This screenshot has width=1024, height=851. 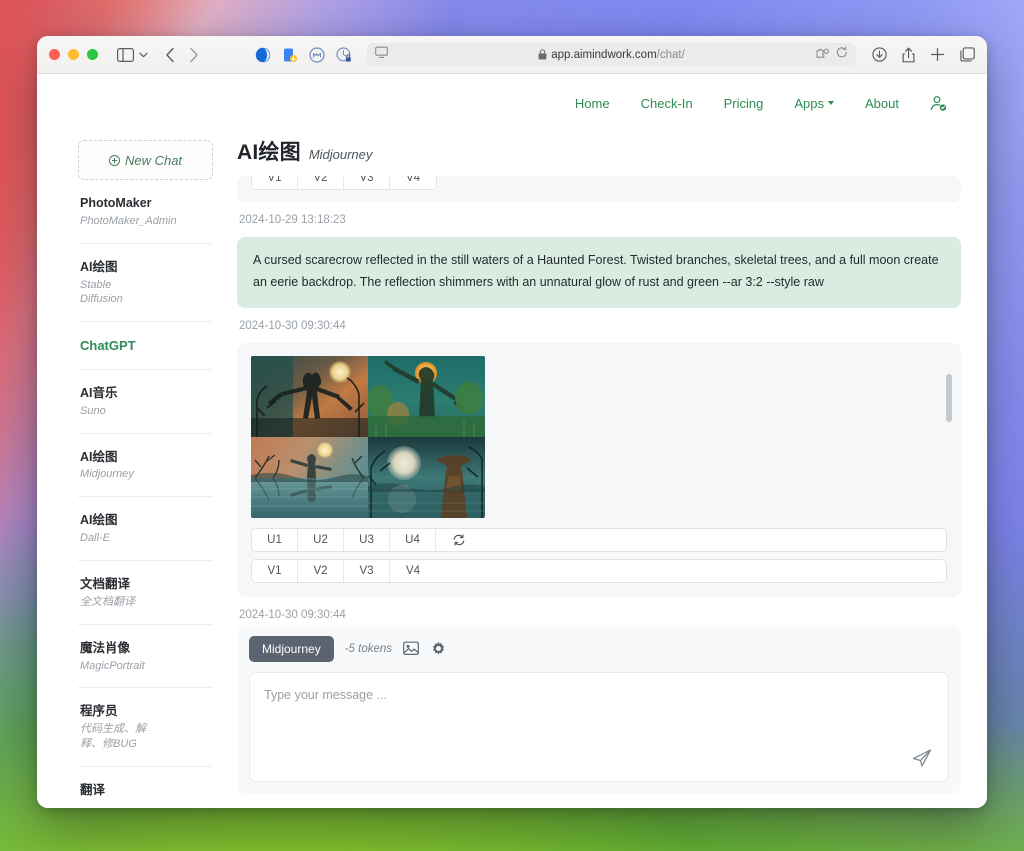 What do you see at coordinates (923, 759) in the screenshot?
I see `send-paper-plane-icon` at bounding box center [923, 759].